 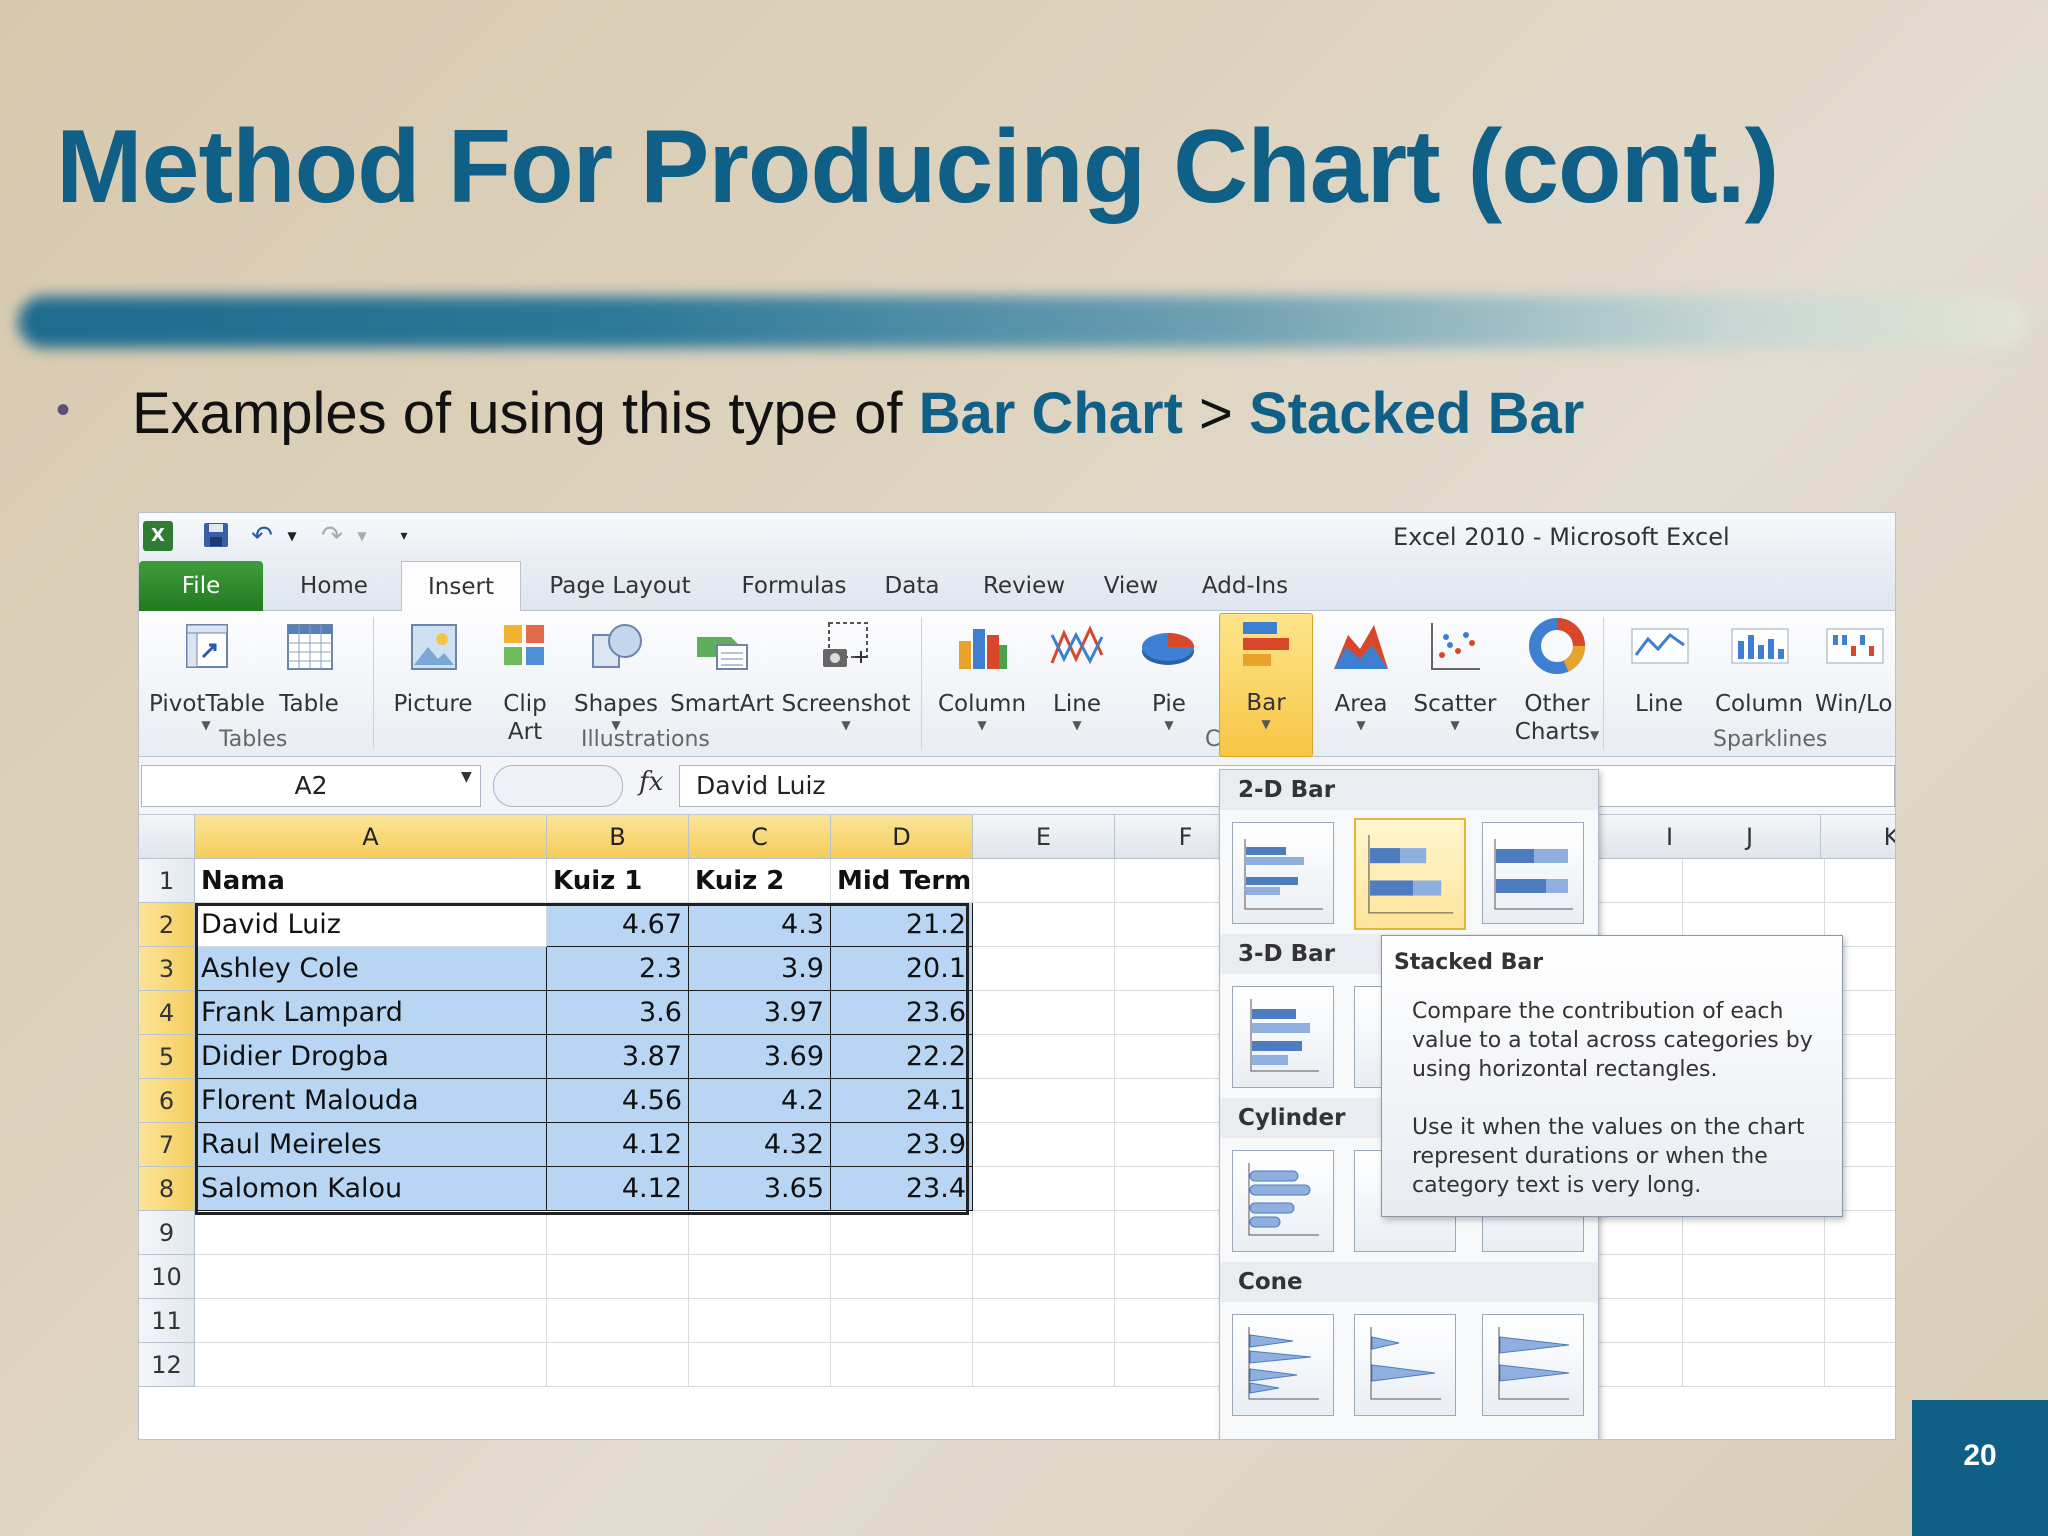 I want to click on name-cell: Didier Drogba, so click(x=371, y=1057).